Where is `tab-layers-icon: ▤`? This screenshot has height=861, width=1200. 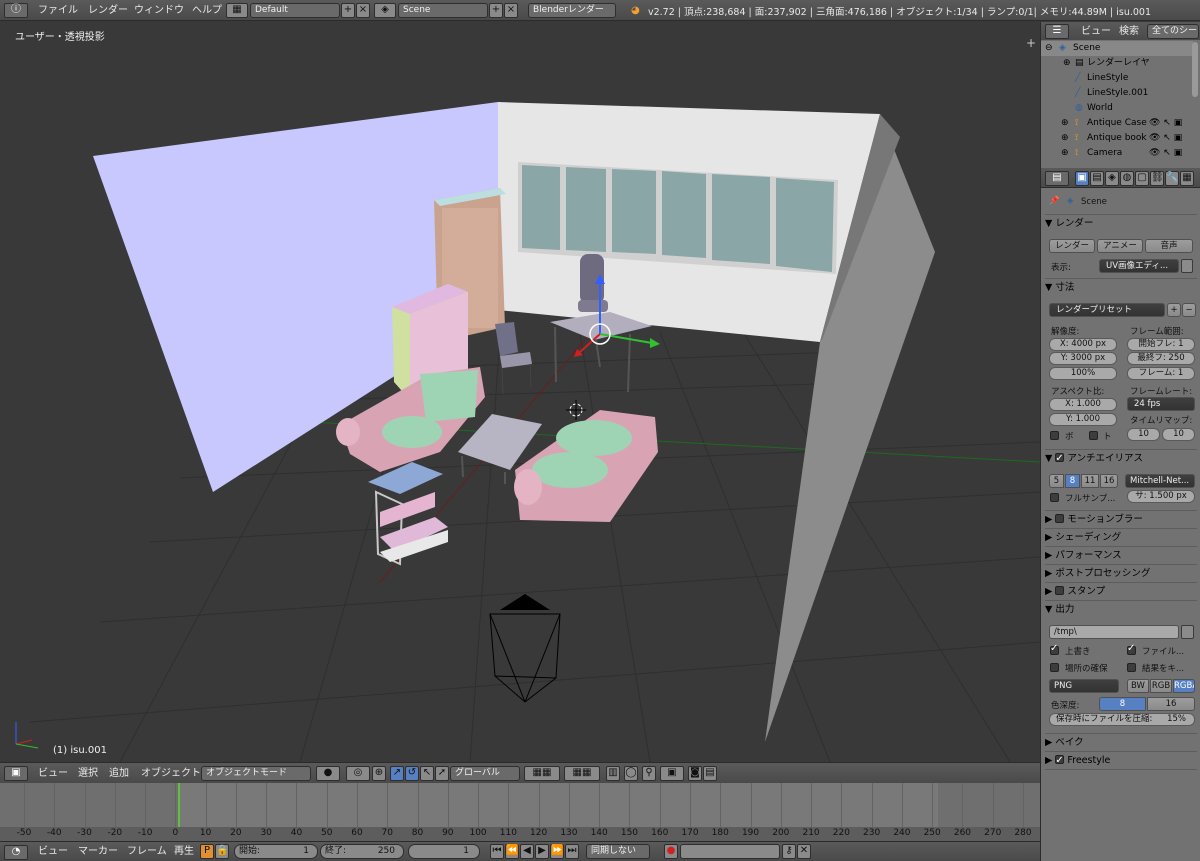
tab-layers-icon: ▤ is located at coordinates (1097, 178).